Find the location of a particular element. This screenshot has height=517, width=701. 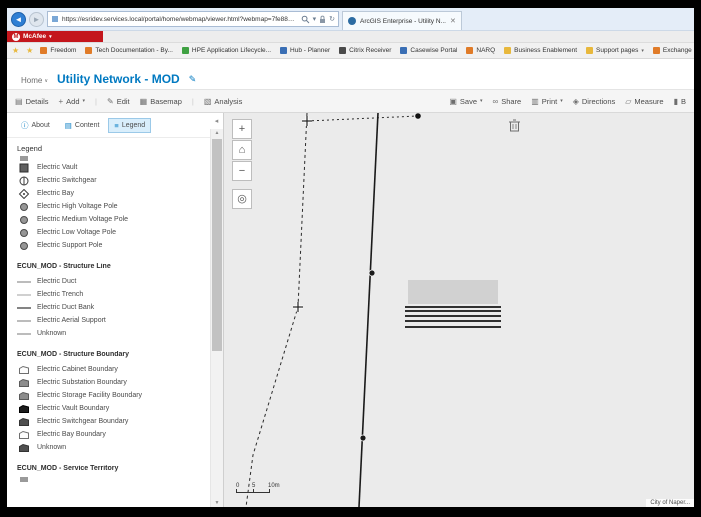

search-caret-icon: ▾ is located at coordinates (315, 19).